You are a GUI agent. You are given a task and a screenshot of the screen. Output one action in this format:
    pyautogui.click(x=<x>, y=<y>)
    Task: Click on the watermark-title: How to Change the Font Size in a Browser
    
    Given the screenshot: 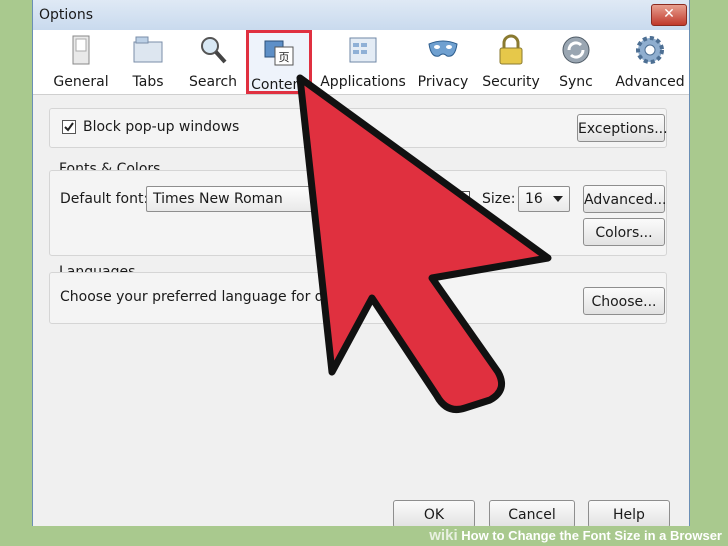 What is the action you would take?
    pyautogui.click(x=591, y=535)
    